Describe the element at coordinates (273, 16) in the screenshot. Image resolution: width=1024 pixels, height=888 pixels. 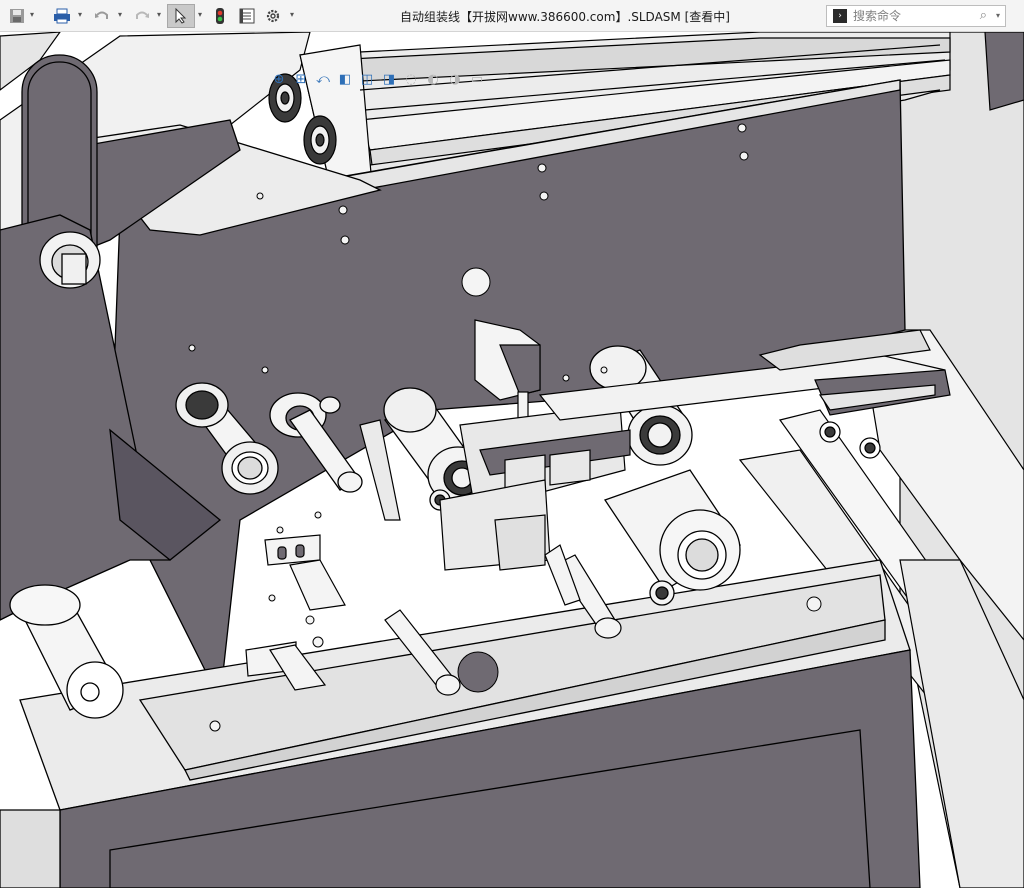
I see `options-gear-icon` at that location.